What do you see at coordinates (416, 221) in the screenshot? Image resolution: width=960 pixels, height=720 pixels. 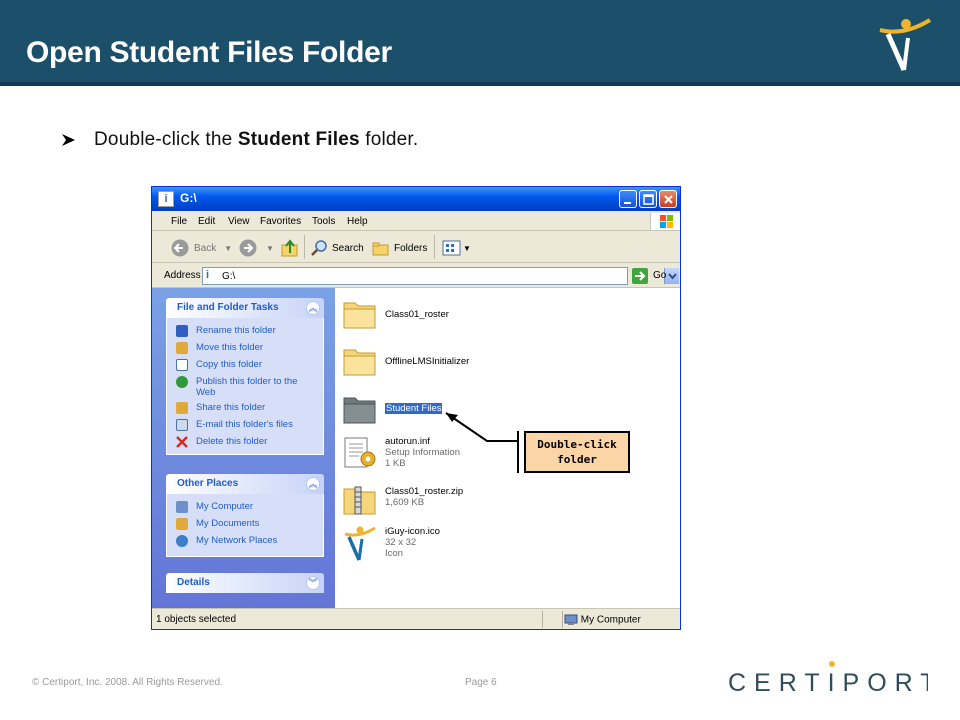 I see `menu-bar: File Edit View Favorites Tools Help` at bounding box center [416, 221].